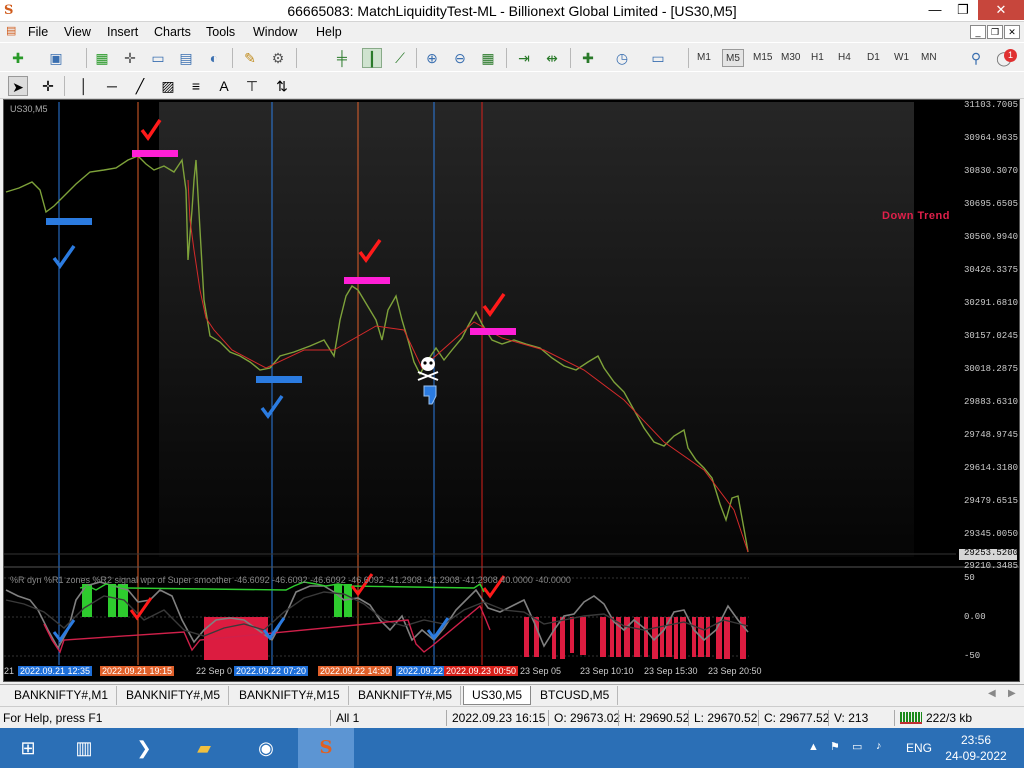 This screenshot has height=768, width=1024. Describe the element at coordinates (1001, 10) in the screenshot. I see `close-button: ✕` at that location.